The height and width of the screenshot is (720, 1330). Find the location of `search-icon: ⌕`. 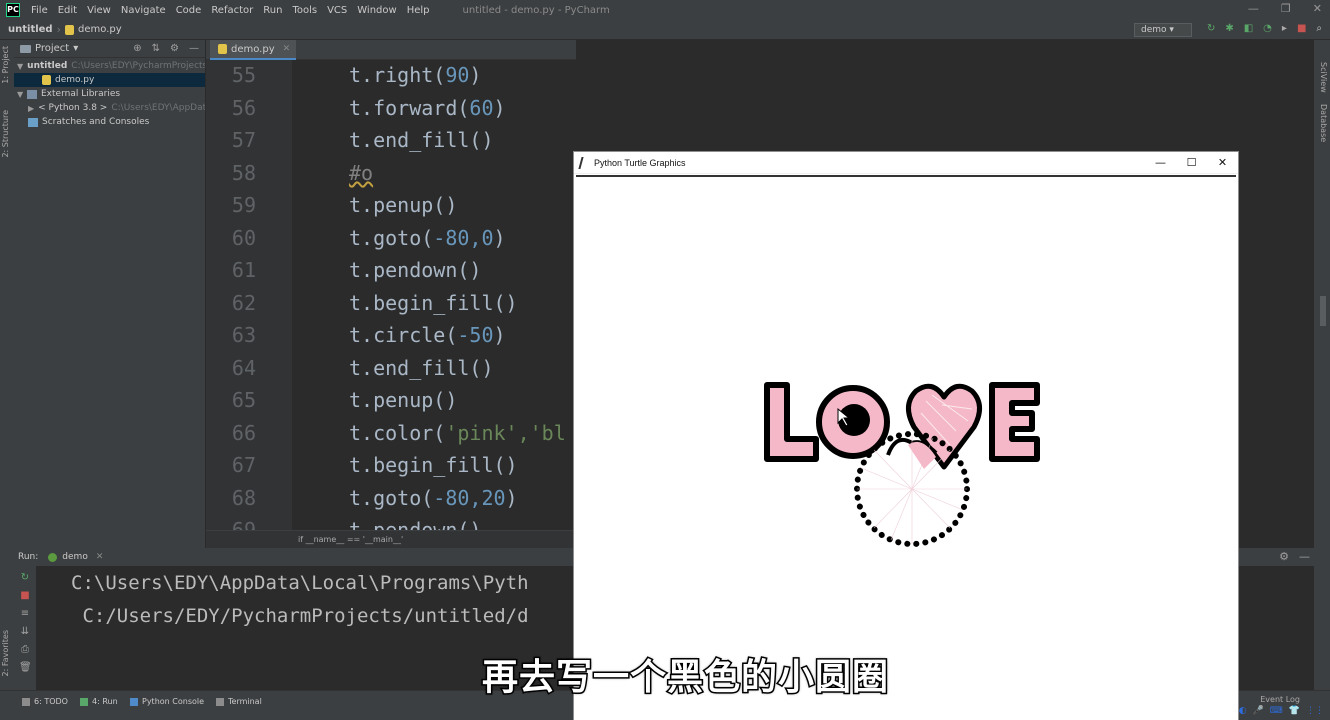

search-icon: ⌕ is located at coordinates (1319, 28).